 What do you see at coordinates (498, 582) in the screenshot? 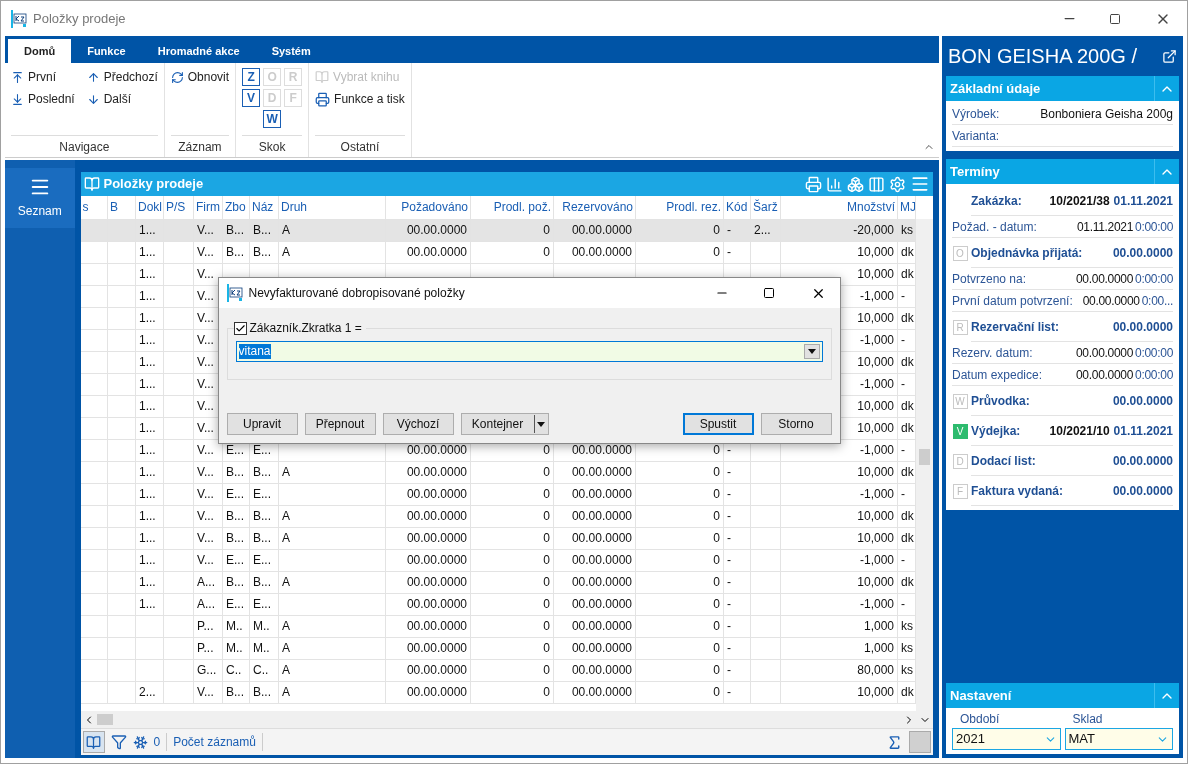
I see `table-row: 1... A... B... B... A 00.00.0000 0 00.00.0000 0 - 10,000 dk` at bounding box center [498, 582].